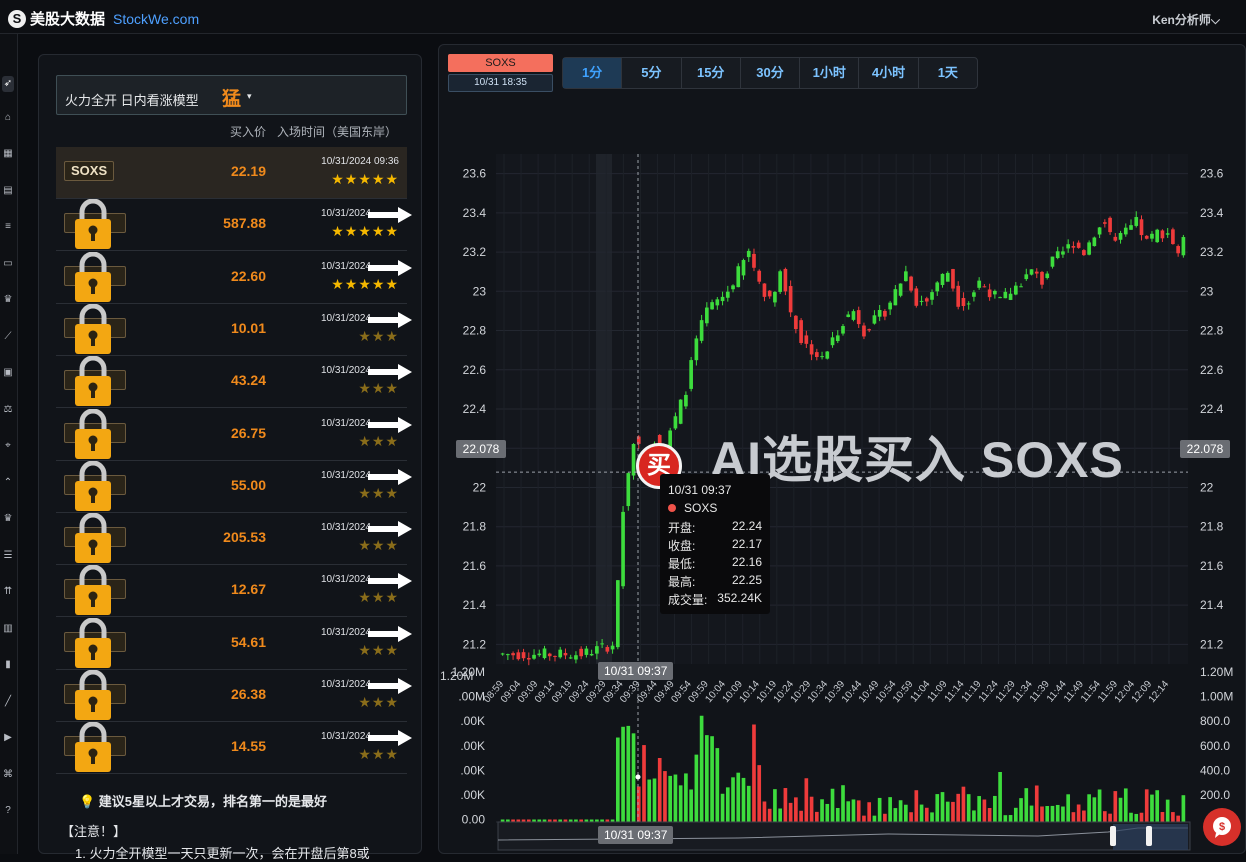 Image resolution: width=1246 pixels, height=862 pixels. What do you see at coordinates (8, 665) in the screenshot?
I see `candle-icon: ▮` at bounding box center [8, 665].